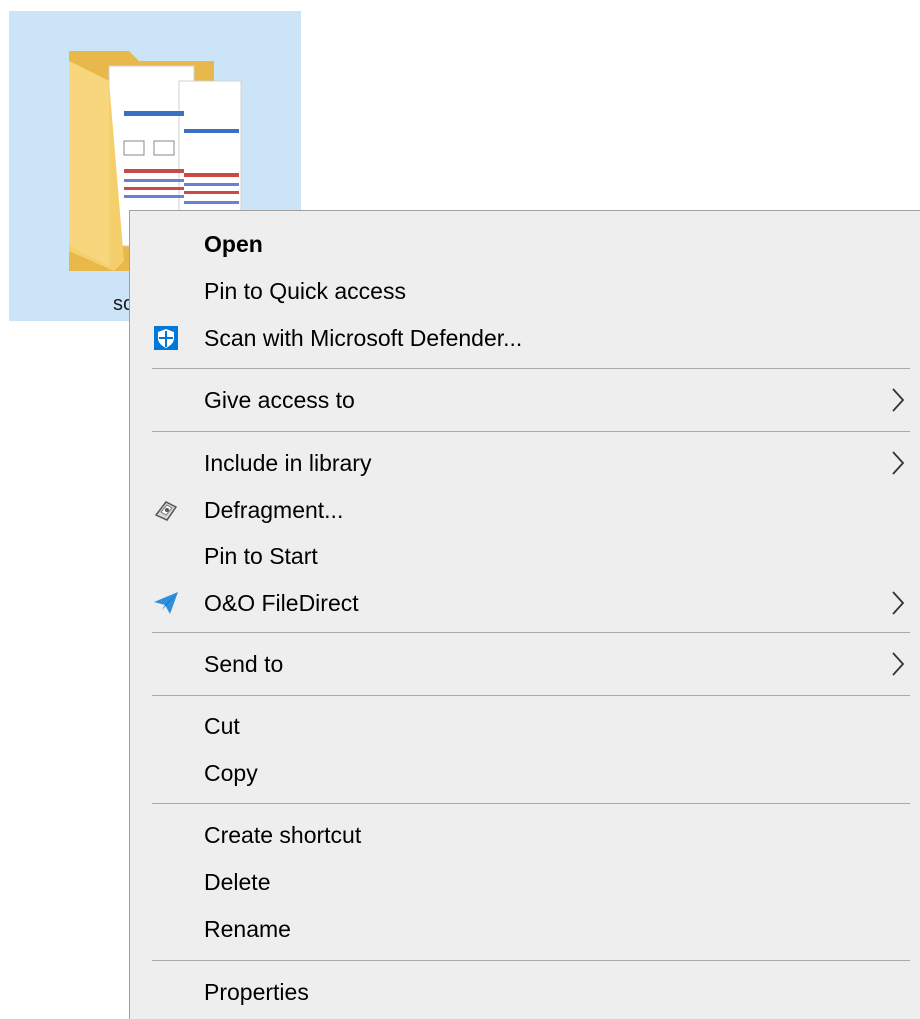 The height and width of the screenshot is (1019, 920). I want to click on menu-item-open: Open, so click(525, 244).